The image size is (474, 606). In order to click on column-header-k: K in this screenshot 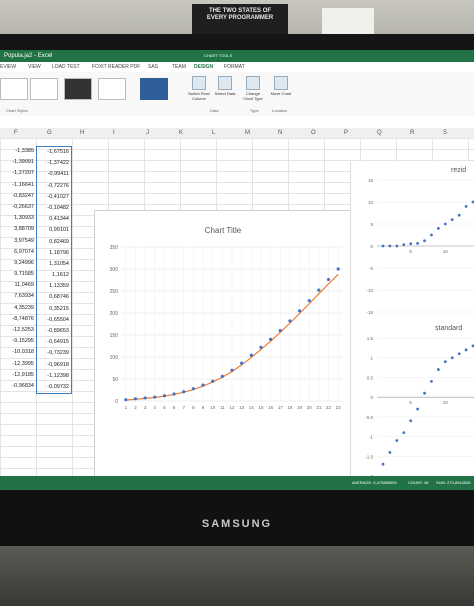, I will do `click(181, 133)`.